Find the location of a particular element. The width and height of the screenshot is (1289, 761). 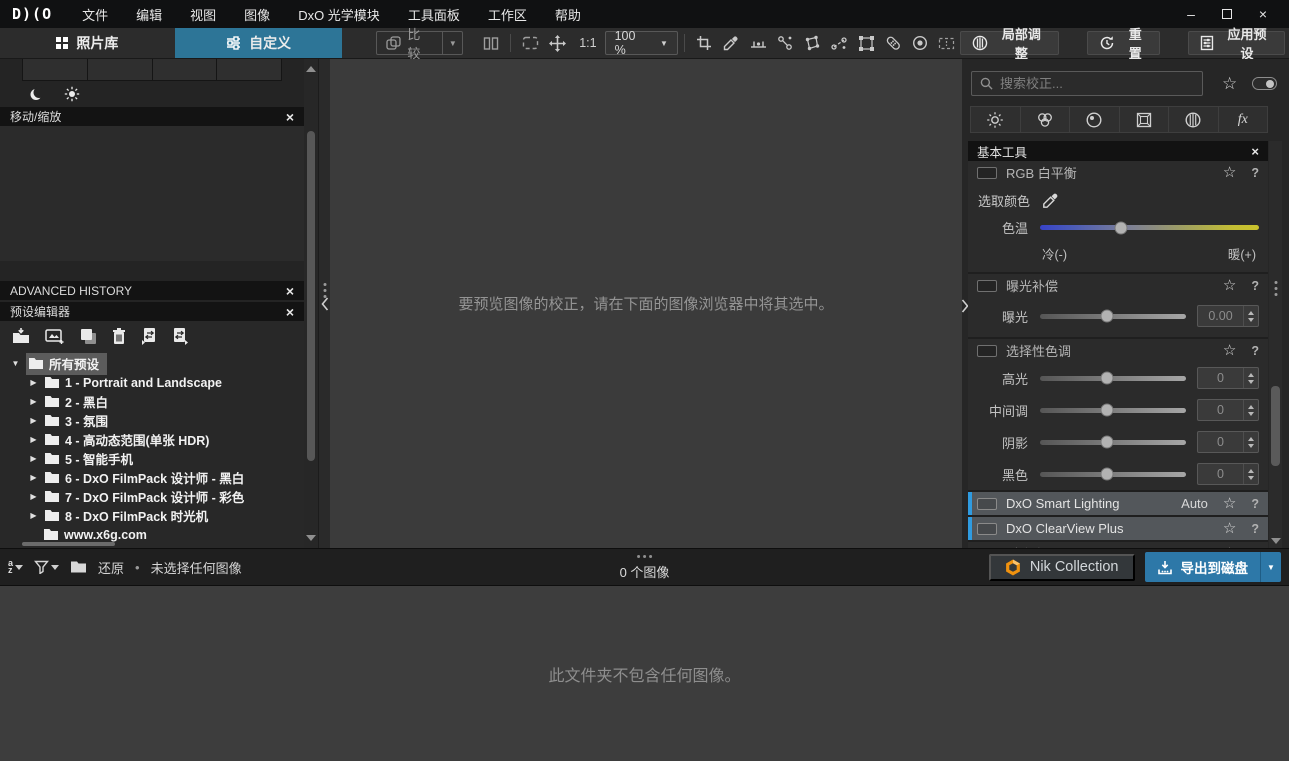

reset-button: 重置 is located at coordinates (1124, 44).